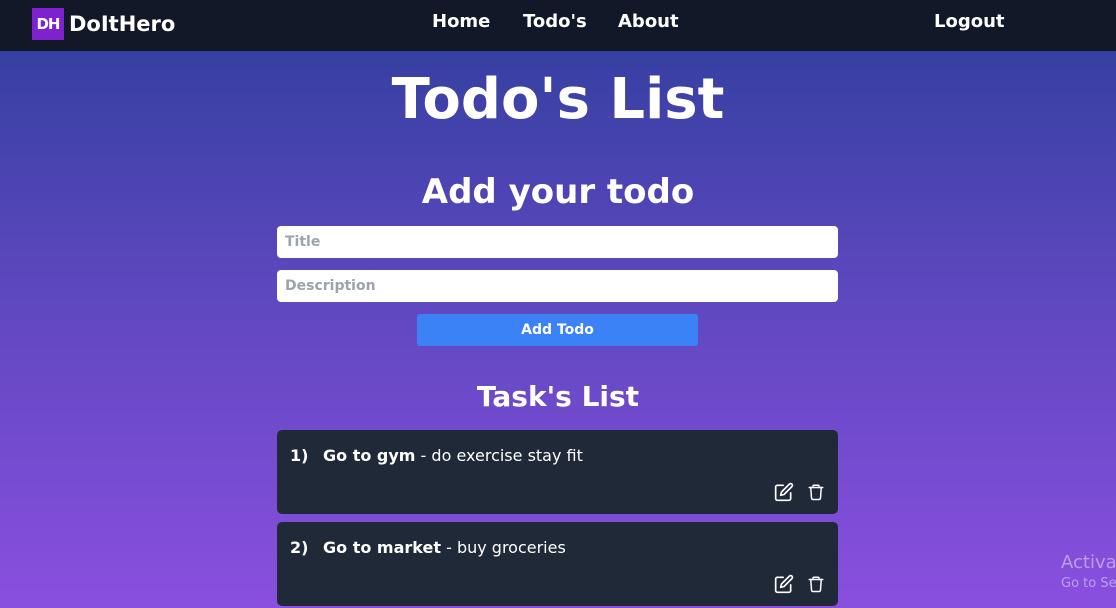 This screenshot has width=1116, height=608. I want to click on task-text: Go to market - buy groceries, so click(444, 547).